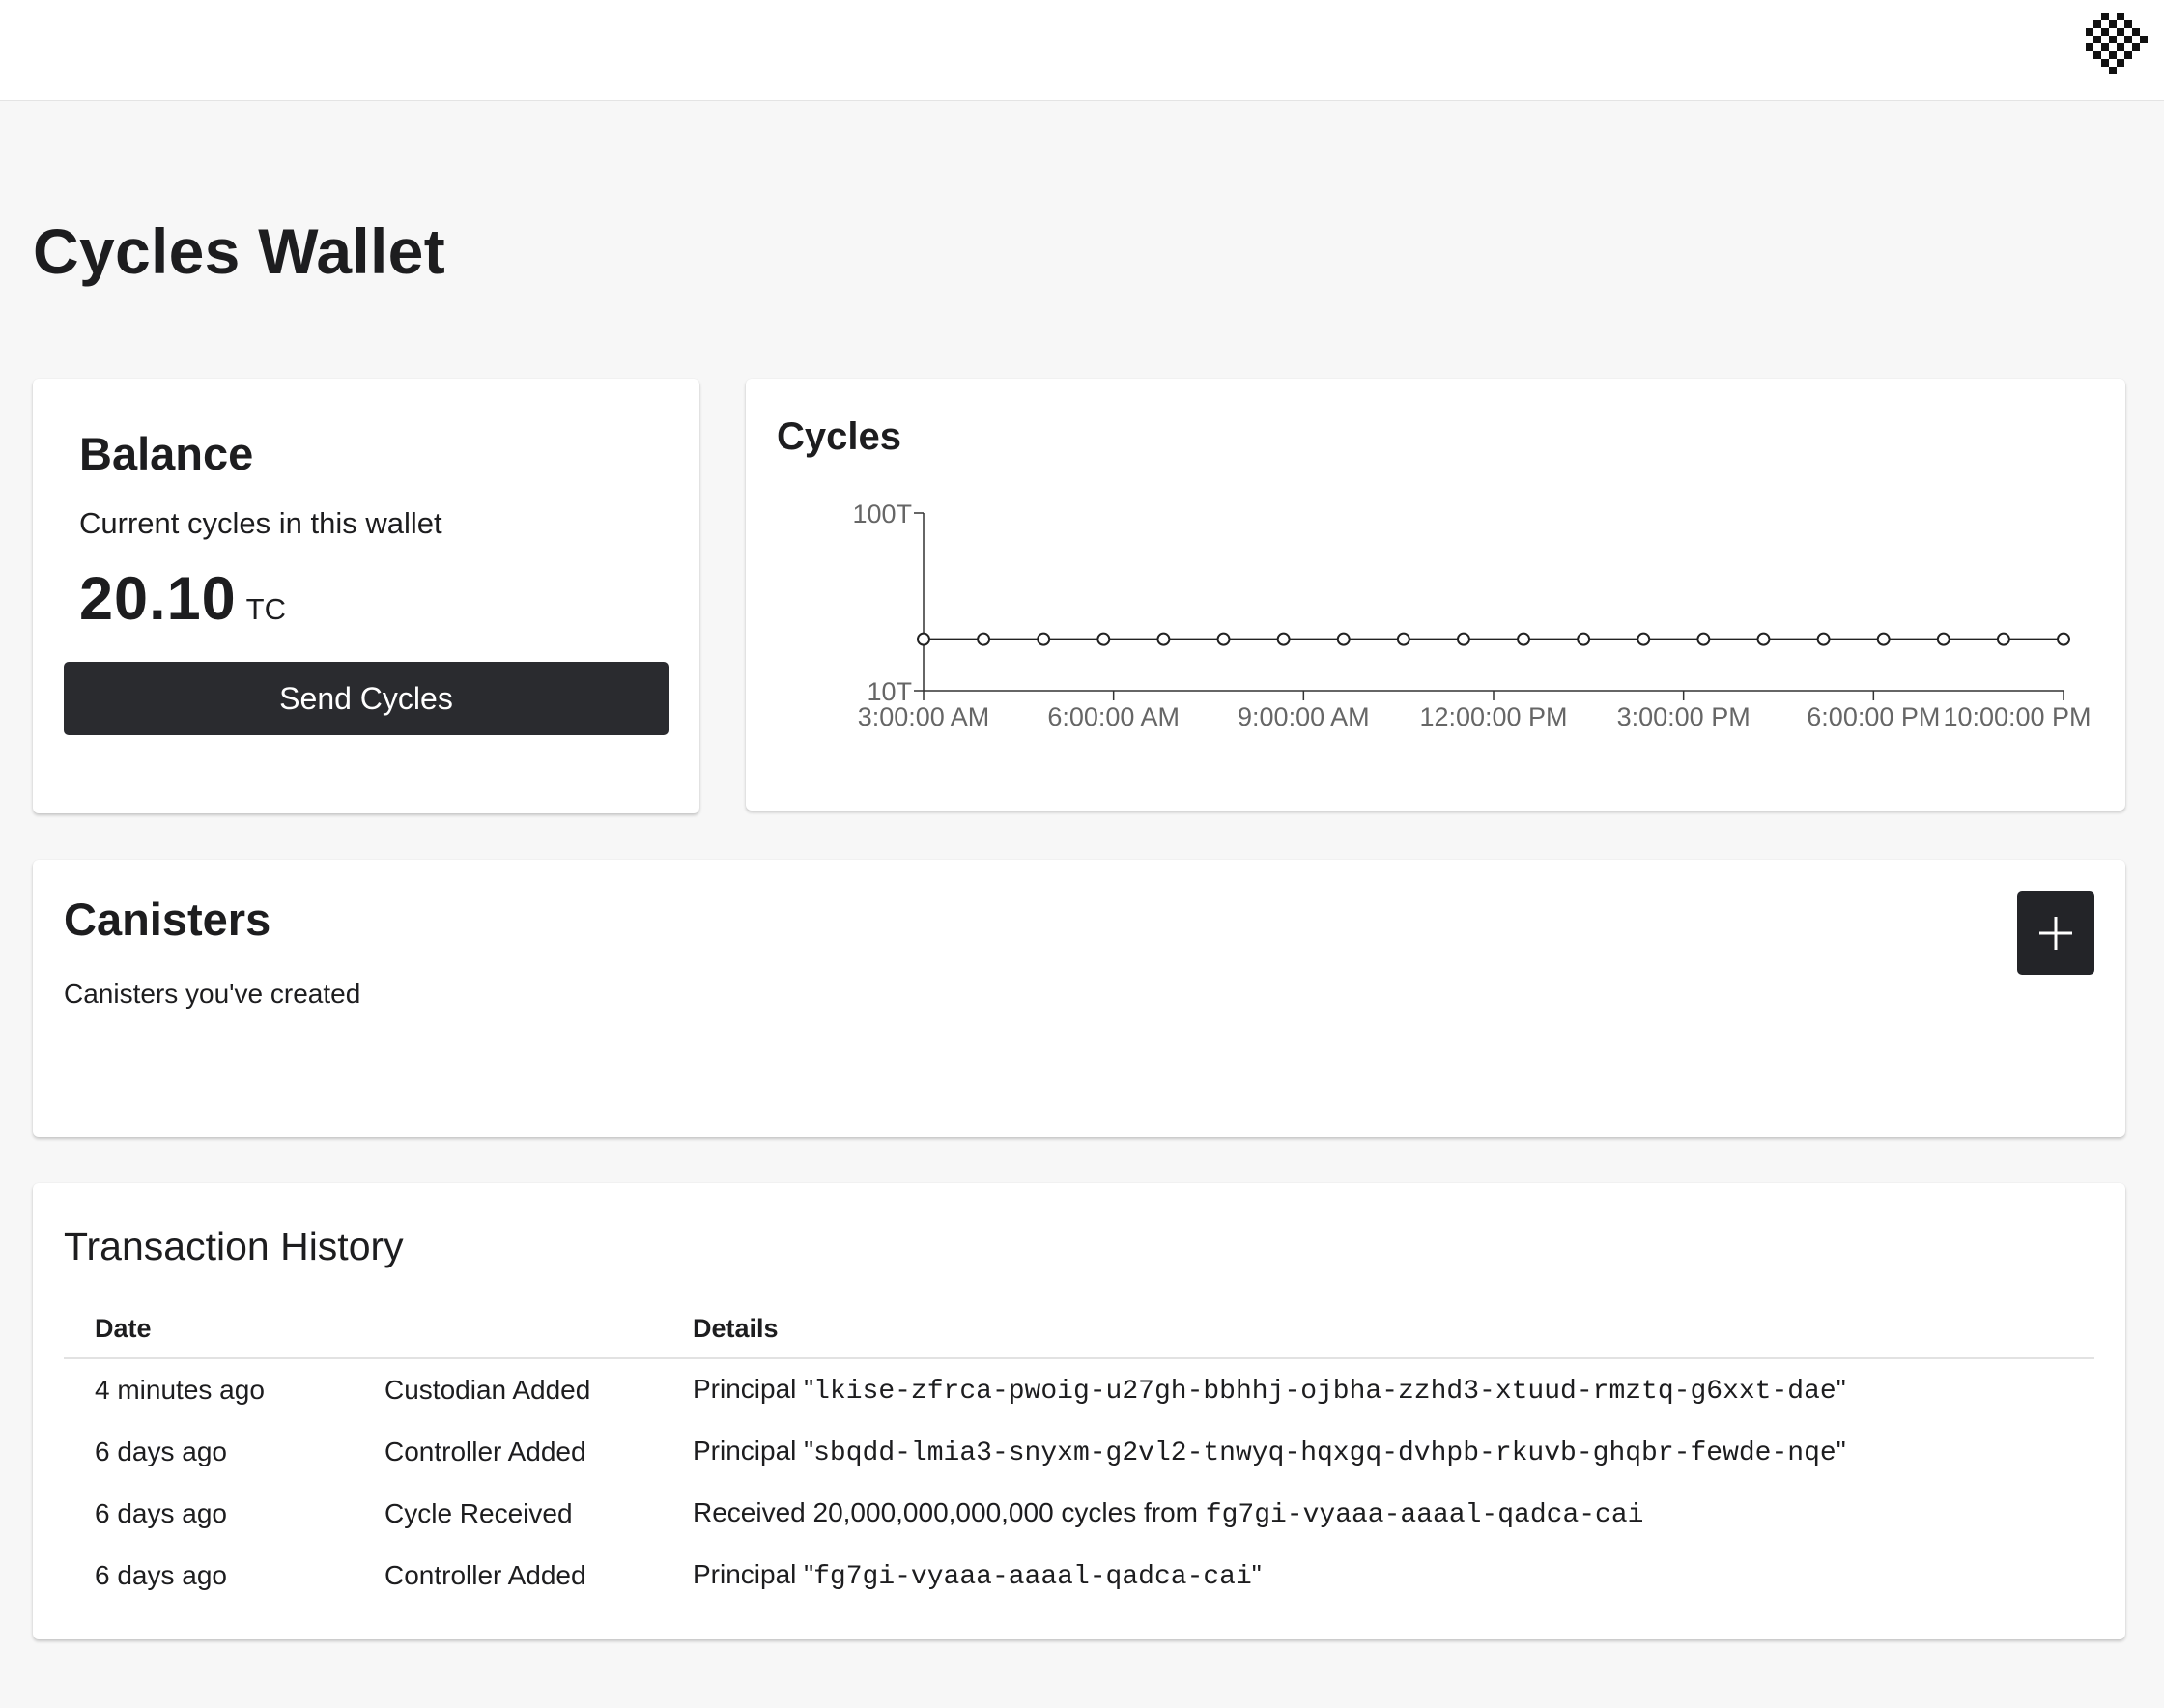  I want to click on user-avatar-icon, so click(2117, 43).